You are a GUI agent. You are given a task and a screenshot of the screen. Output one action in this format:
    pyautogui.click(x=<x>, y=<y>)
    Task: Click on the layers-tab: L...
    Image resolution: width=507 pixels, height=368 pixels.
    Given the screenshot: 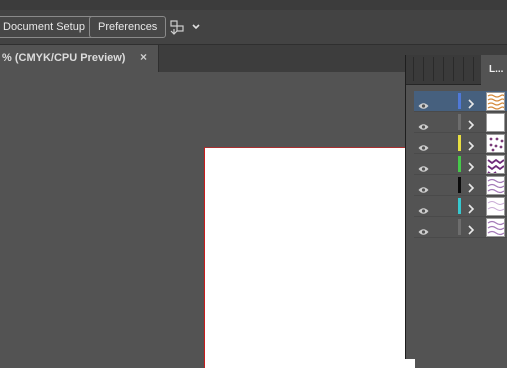 What is the action you would take?
    pyautogui.click(x=494, y=70)
    